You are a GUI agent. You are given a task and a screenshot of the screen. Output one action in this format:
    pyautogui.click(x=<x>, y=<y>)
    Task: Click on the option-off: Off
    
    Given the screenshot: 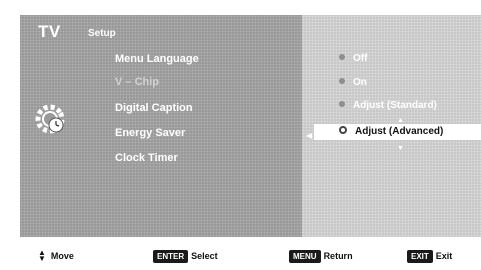 What is the action you would take?
    pyautogui.click(x=349, y=59)
    